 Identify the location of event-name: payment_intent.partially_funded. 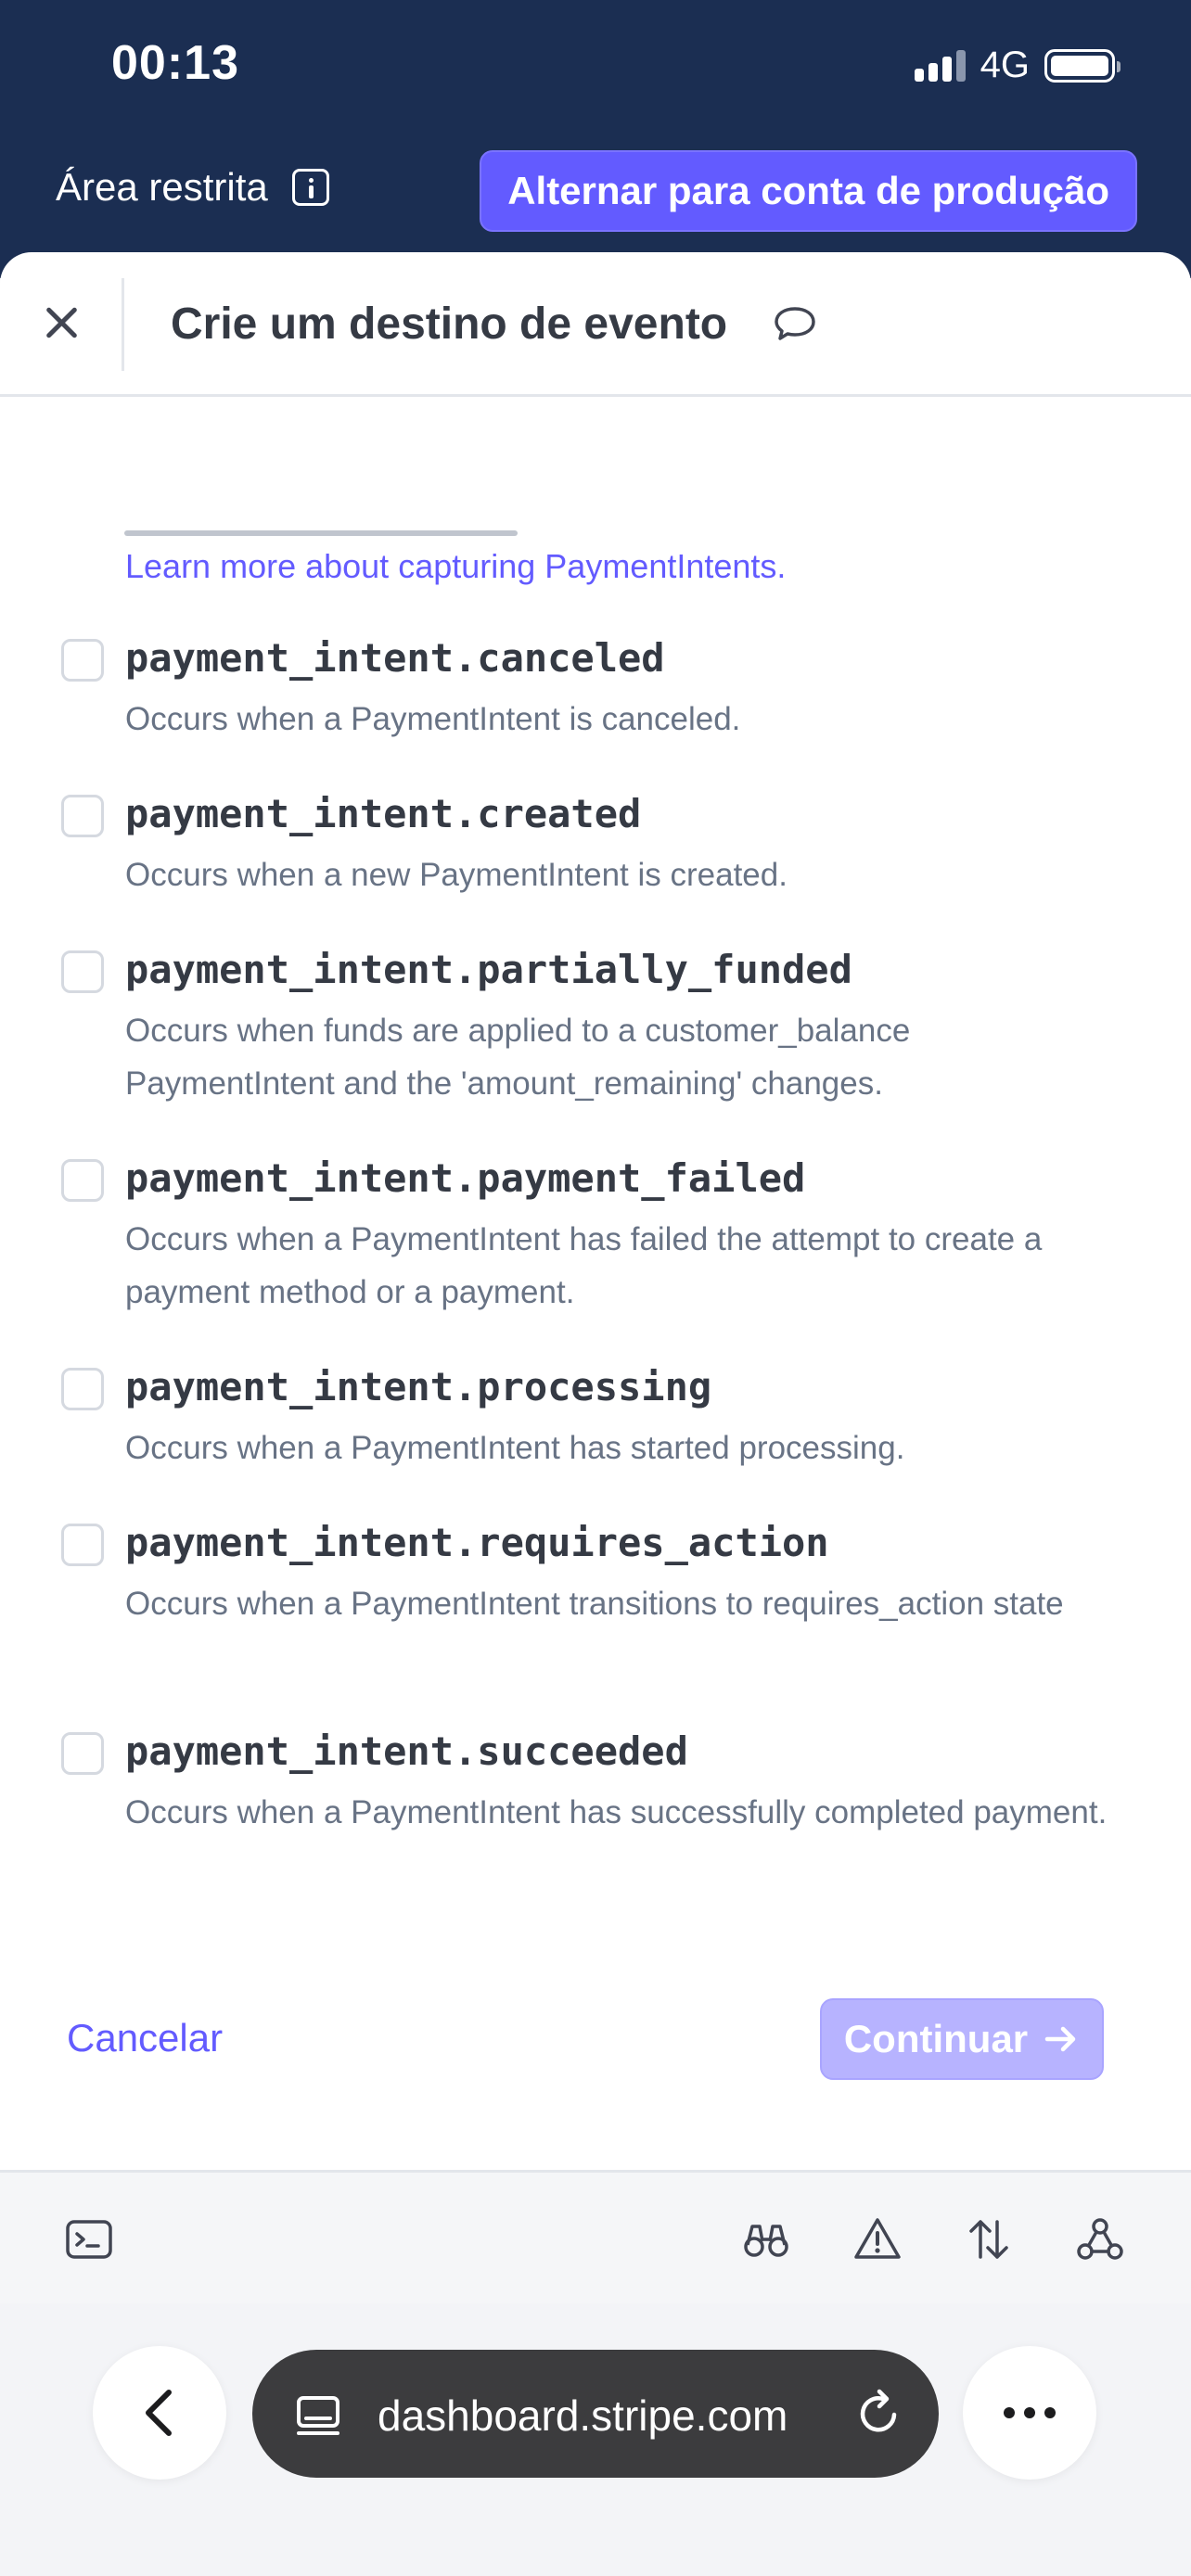
(488, 970).